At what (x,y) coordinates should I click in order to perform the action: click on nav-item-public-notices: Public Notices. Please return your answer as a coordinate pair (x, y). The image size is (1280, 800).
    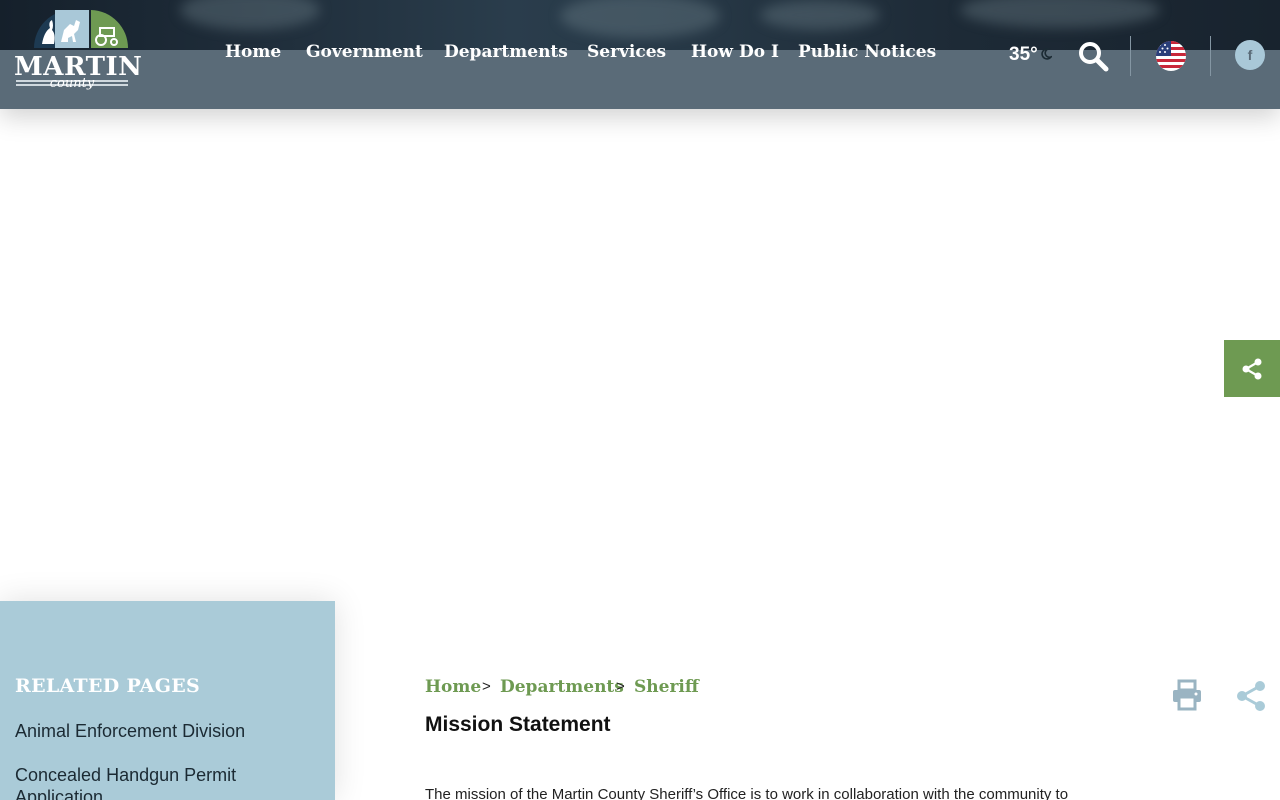
    Looking at the image, I should click on (867, 52).